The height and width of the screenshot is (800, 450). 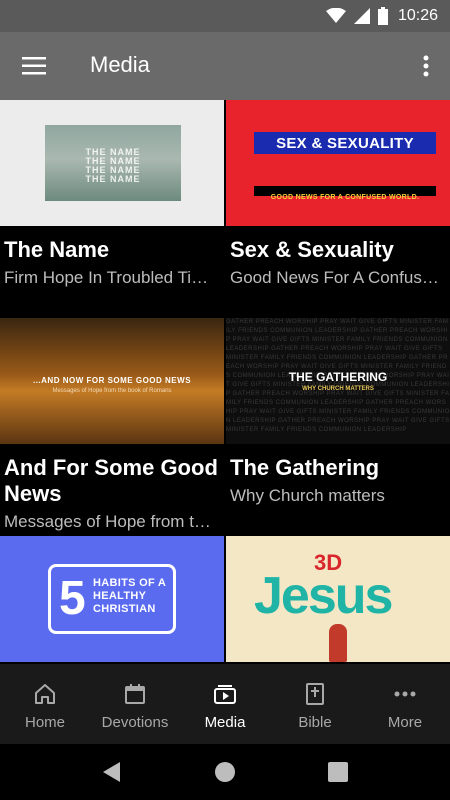 I want to click on thumb-text: ...AND NOW FOR SOME GOOD NEWS, so click(x=112, y=380).